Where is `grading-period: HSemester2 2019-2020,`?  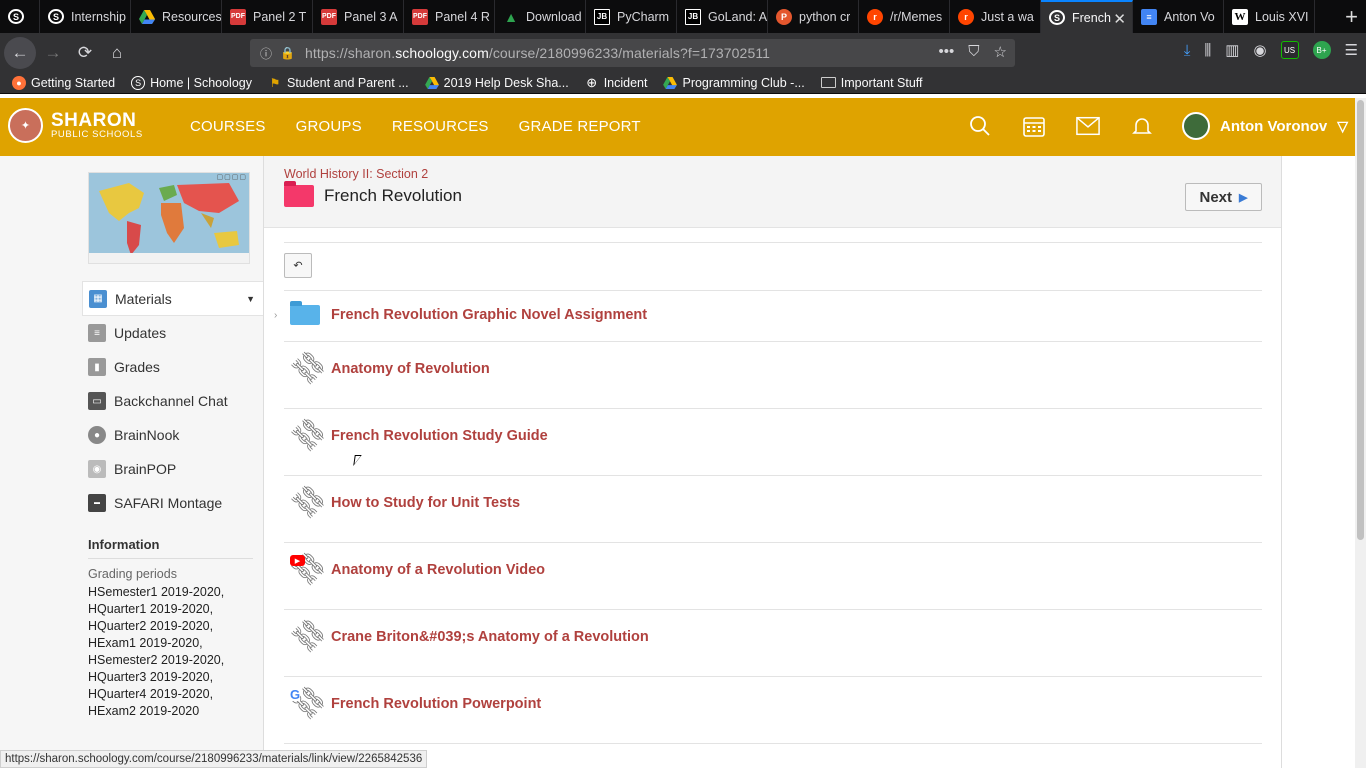 grading-period: HSemester2 2019-2020, is located at coordinates (156, 660).